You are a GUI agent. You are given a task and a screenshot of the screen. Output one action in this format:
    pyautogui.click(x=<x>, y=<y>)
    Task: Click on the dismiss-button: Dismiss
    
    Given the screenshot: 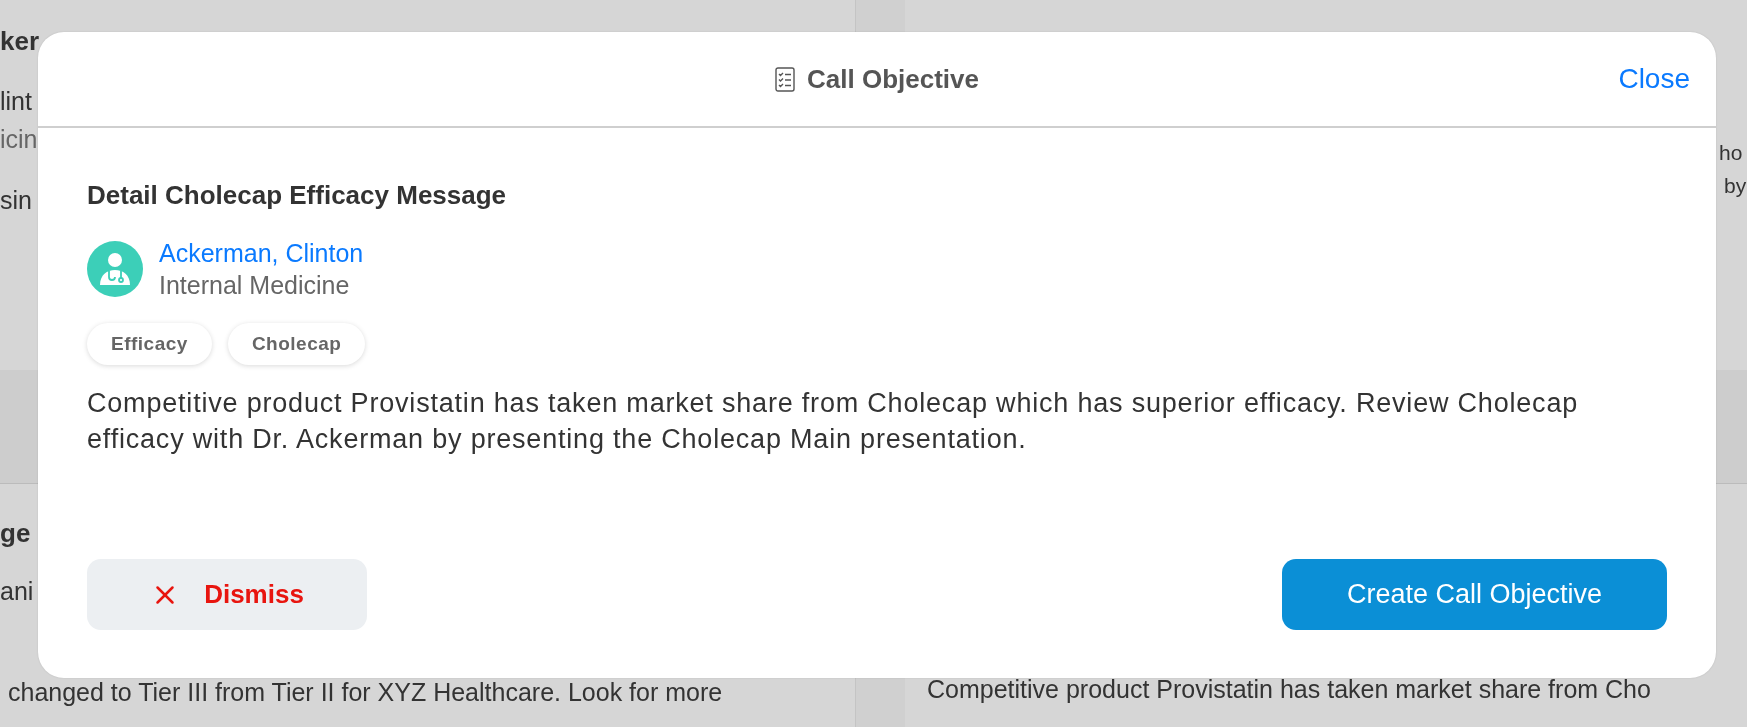 What is the action you would take?
    pyautogui.click(x=227, y=594)
    